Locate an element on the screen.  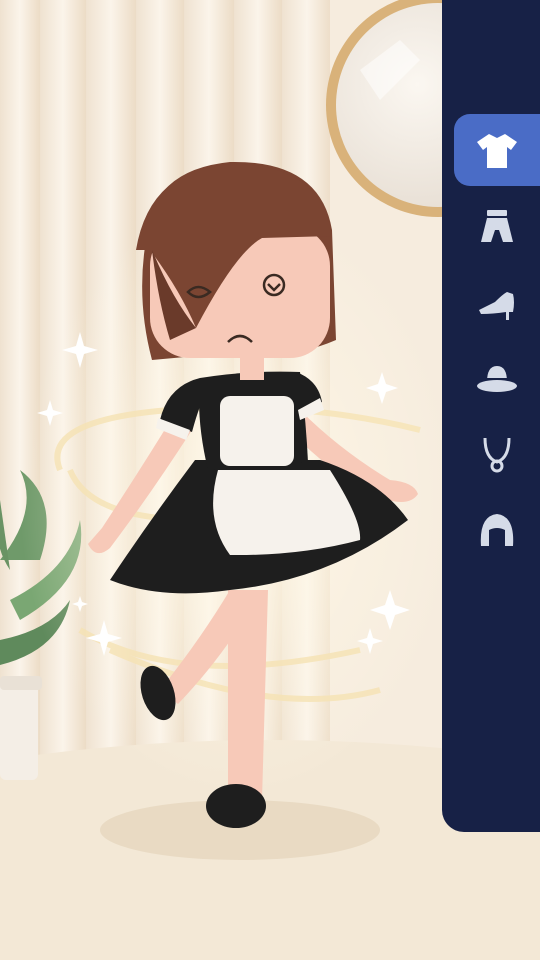
shirt-icon is located at coordinates (497, 151).